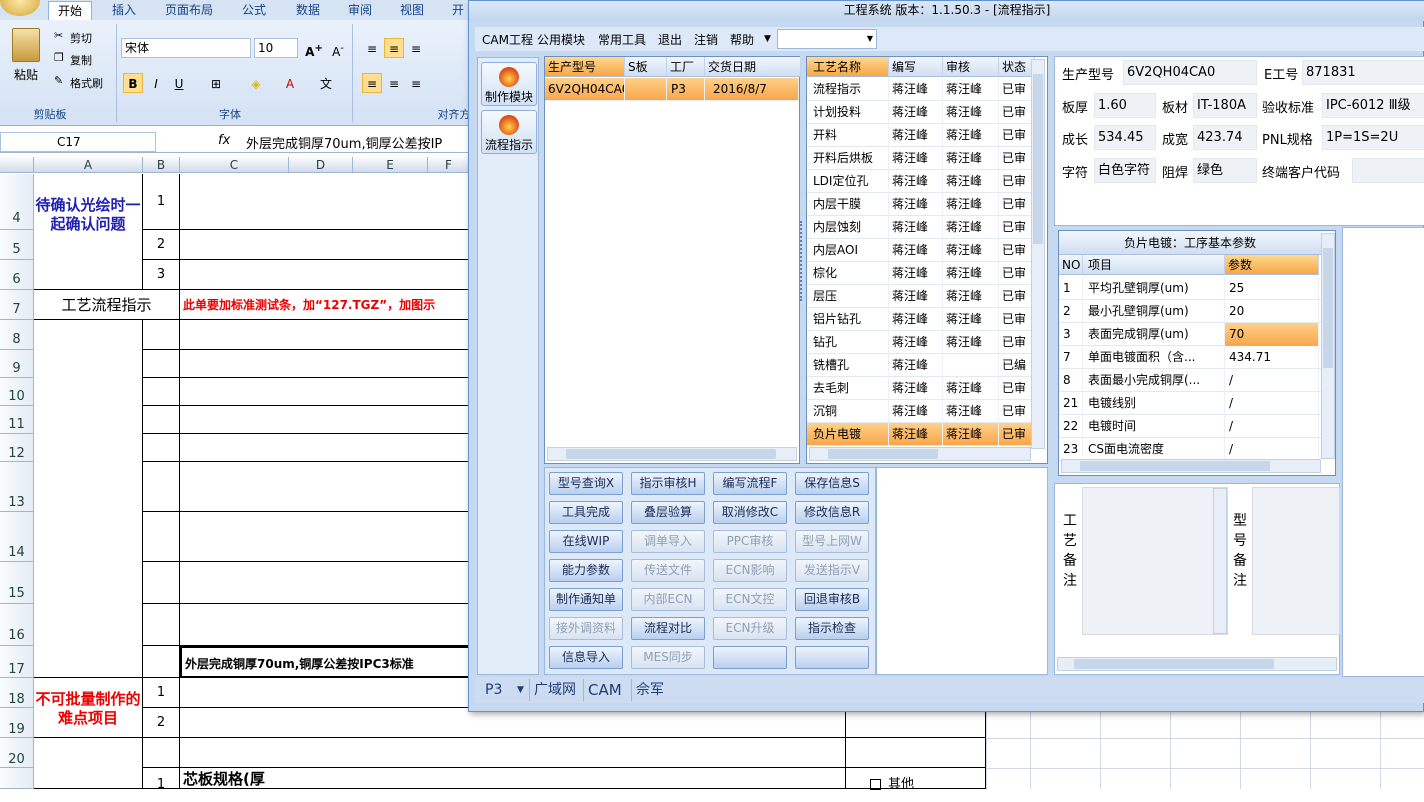 The height and width of the screenshot is (802, 1424). Describe the element at coordinates (179, 83) in the screenshot. I see `underline-button: U` at that location.